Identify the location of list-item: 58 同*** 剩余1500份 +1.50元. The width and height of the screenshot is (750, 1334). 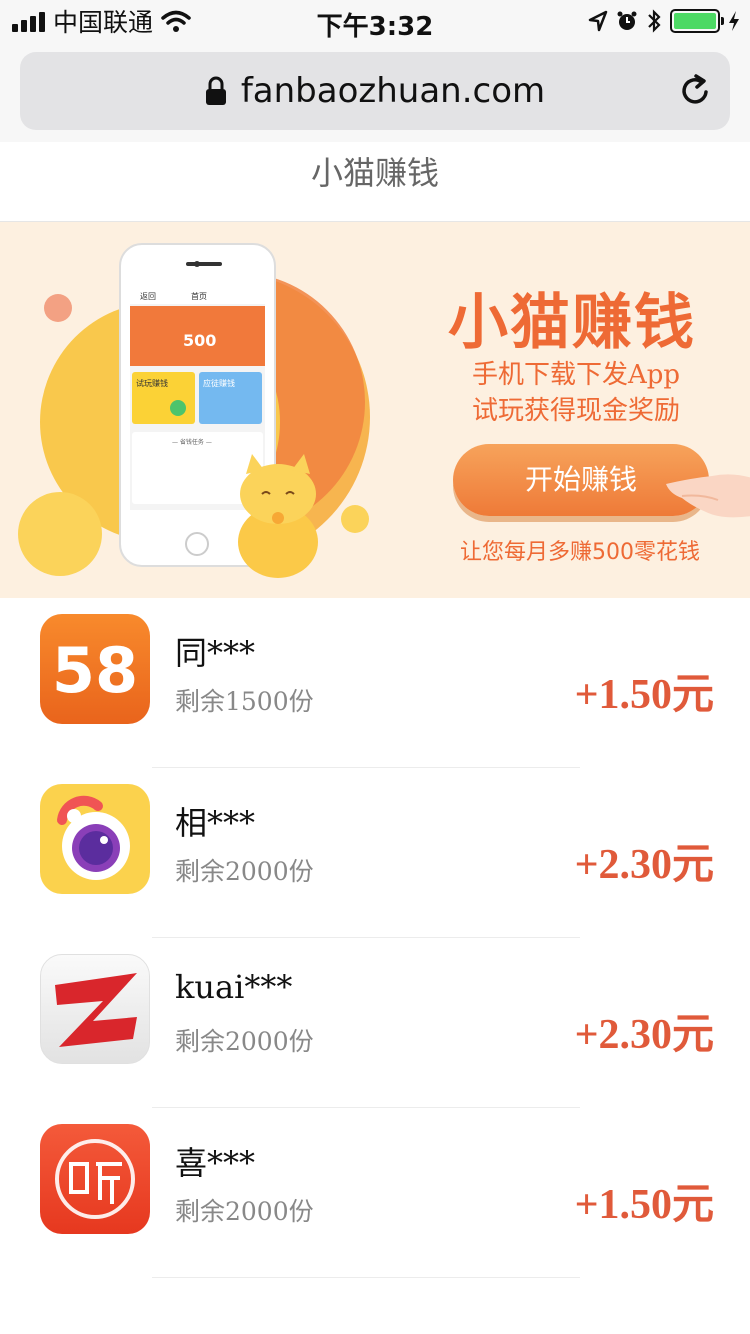
(375, 683).